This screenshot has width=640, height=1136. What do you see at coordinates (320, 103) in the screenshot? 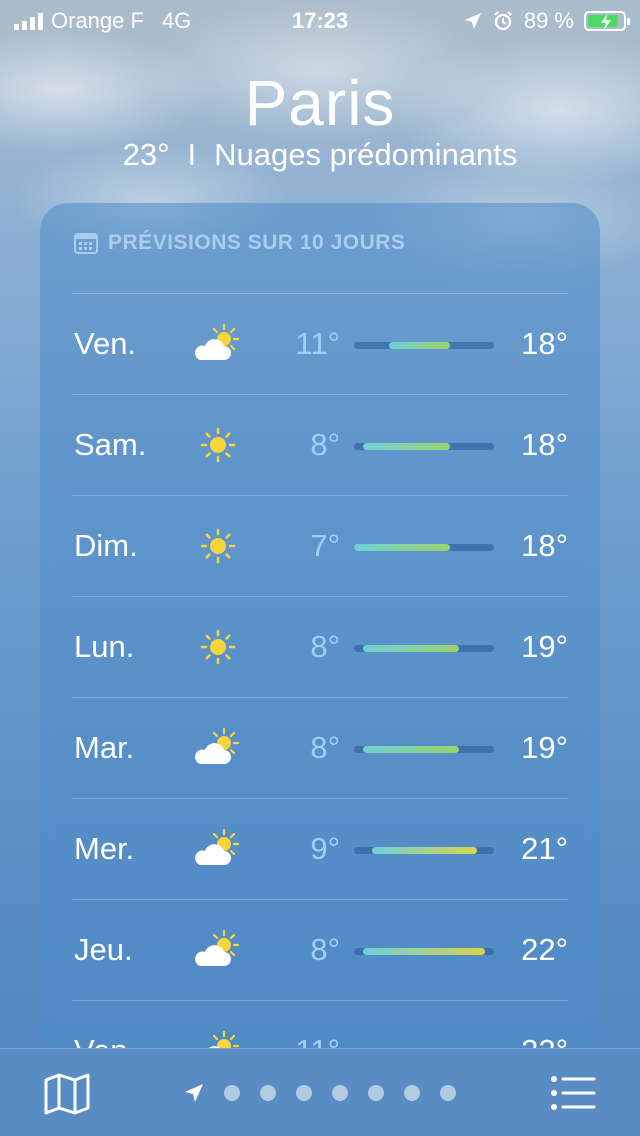
I see `city-name: Paris` at bounding box center [320, 103].